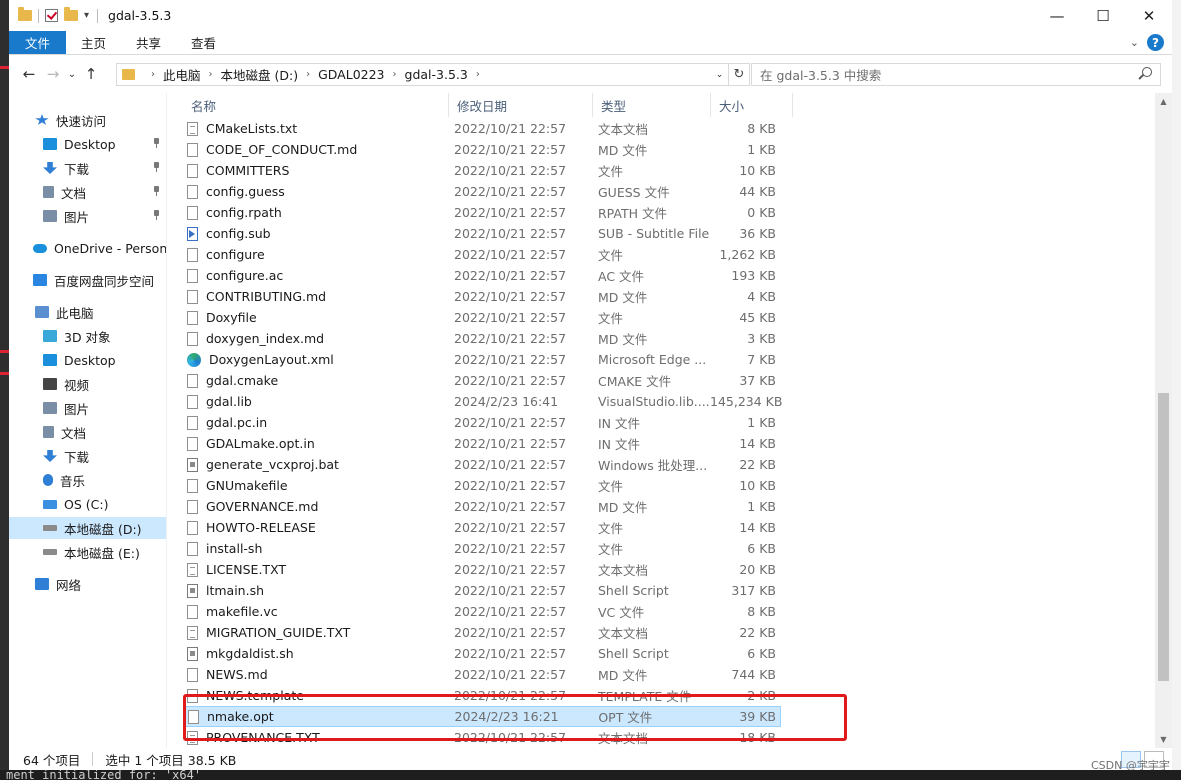  I want to click on help-icon: ?, so click(1155, 42).